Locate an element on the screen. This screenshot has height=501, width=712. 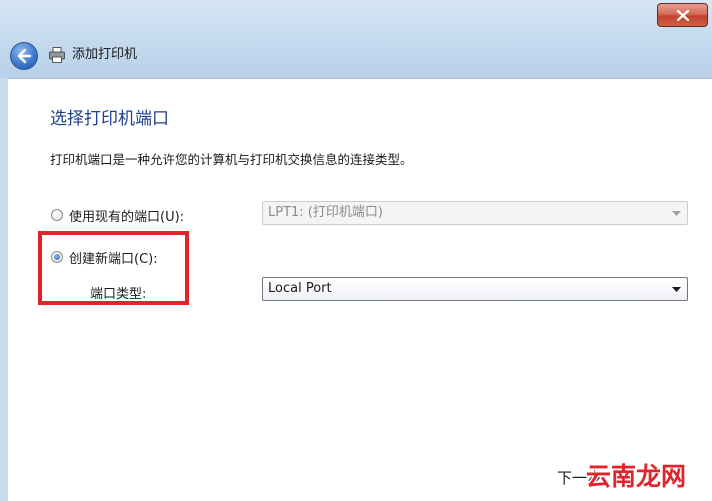
existing-port-dropdown: LPT1: (打印机端口) is located at coordinates (475, 213).